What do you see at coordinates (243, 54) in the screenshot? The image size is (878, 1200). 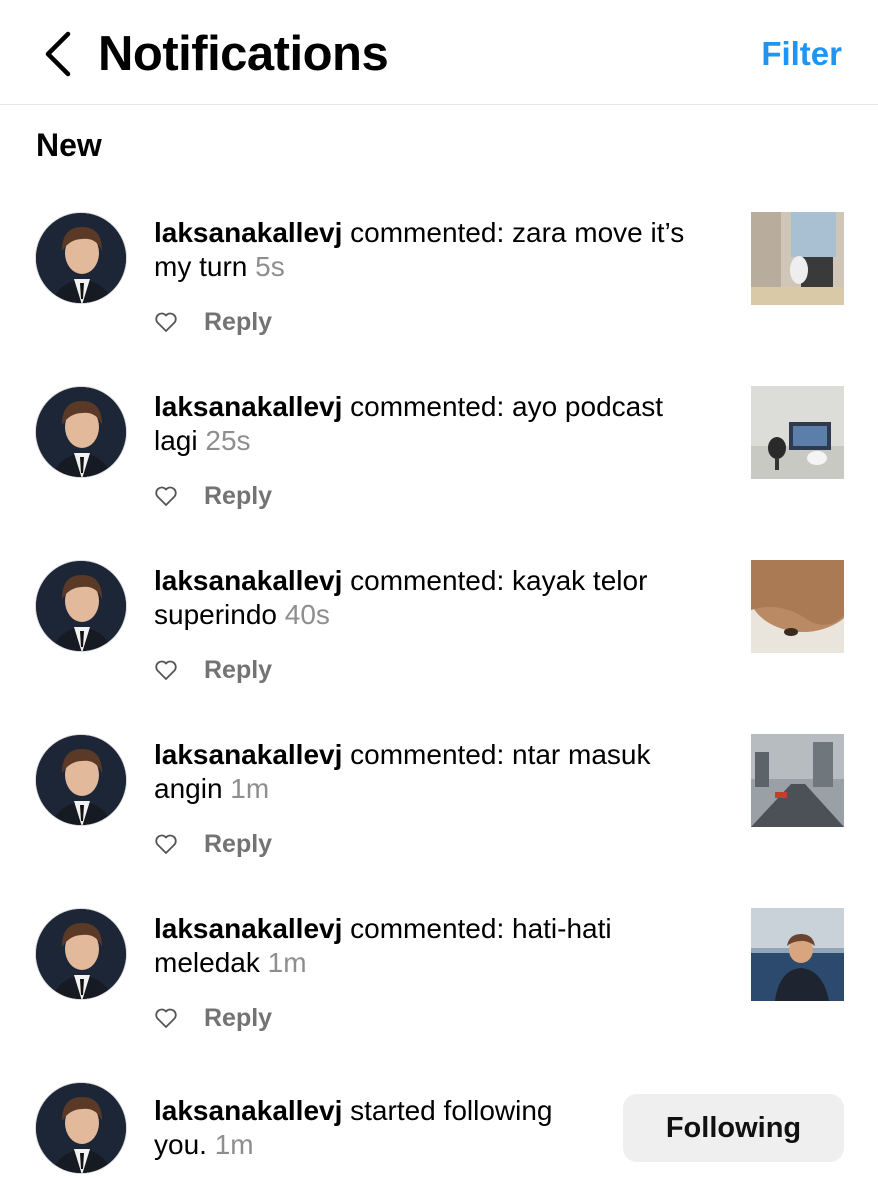 I see `page-title: Notifications` at bounding box center [243, 54].